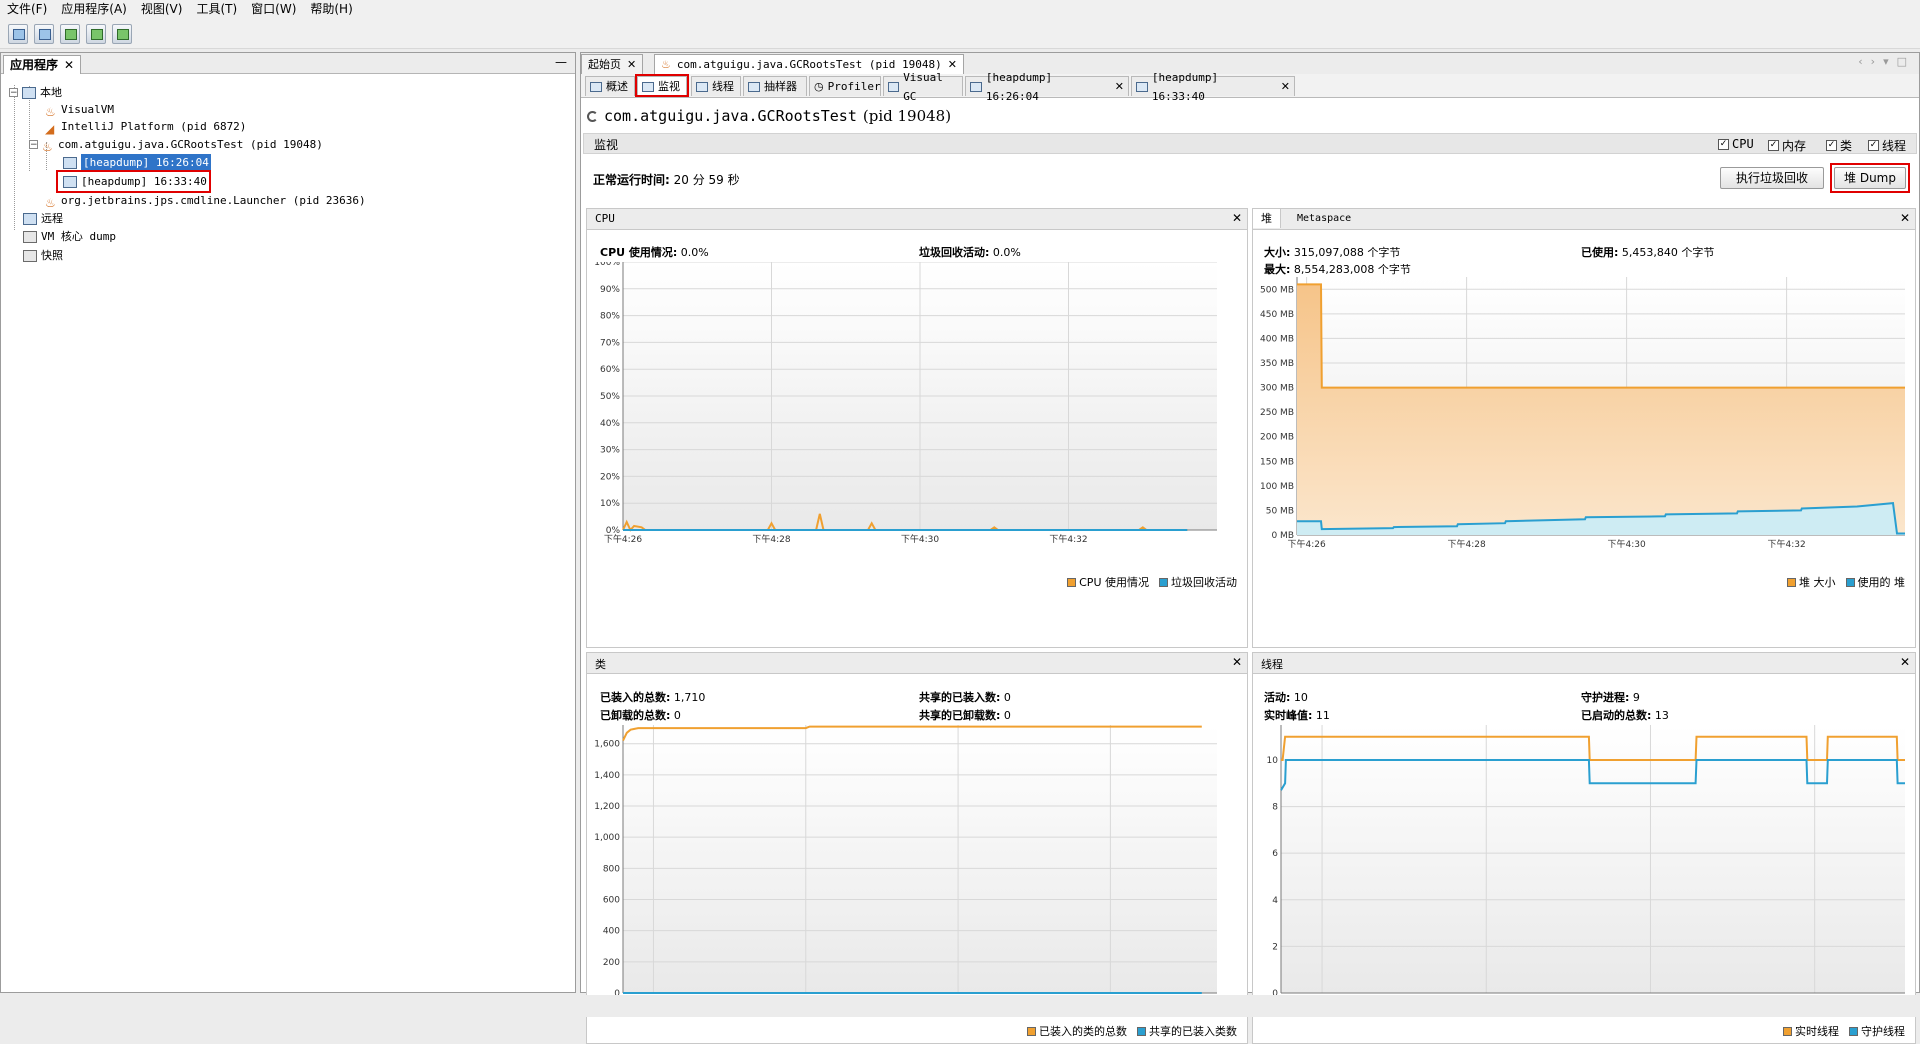  Describe the element at coordinates (1586, 866) in the screenshot. I see `threads-chart: 0246810下午4:26下午4:28下午4:30下午4:32` at that location.